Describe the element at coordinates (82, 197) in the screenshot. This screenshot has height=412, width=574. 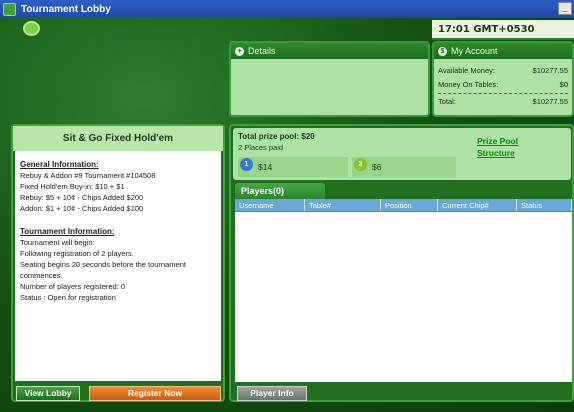
I see `general-info-line: Rebuy: $5 + 10¢ - Chips Added $200` at that location.